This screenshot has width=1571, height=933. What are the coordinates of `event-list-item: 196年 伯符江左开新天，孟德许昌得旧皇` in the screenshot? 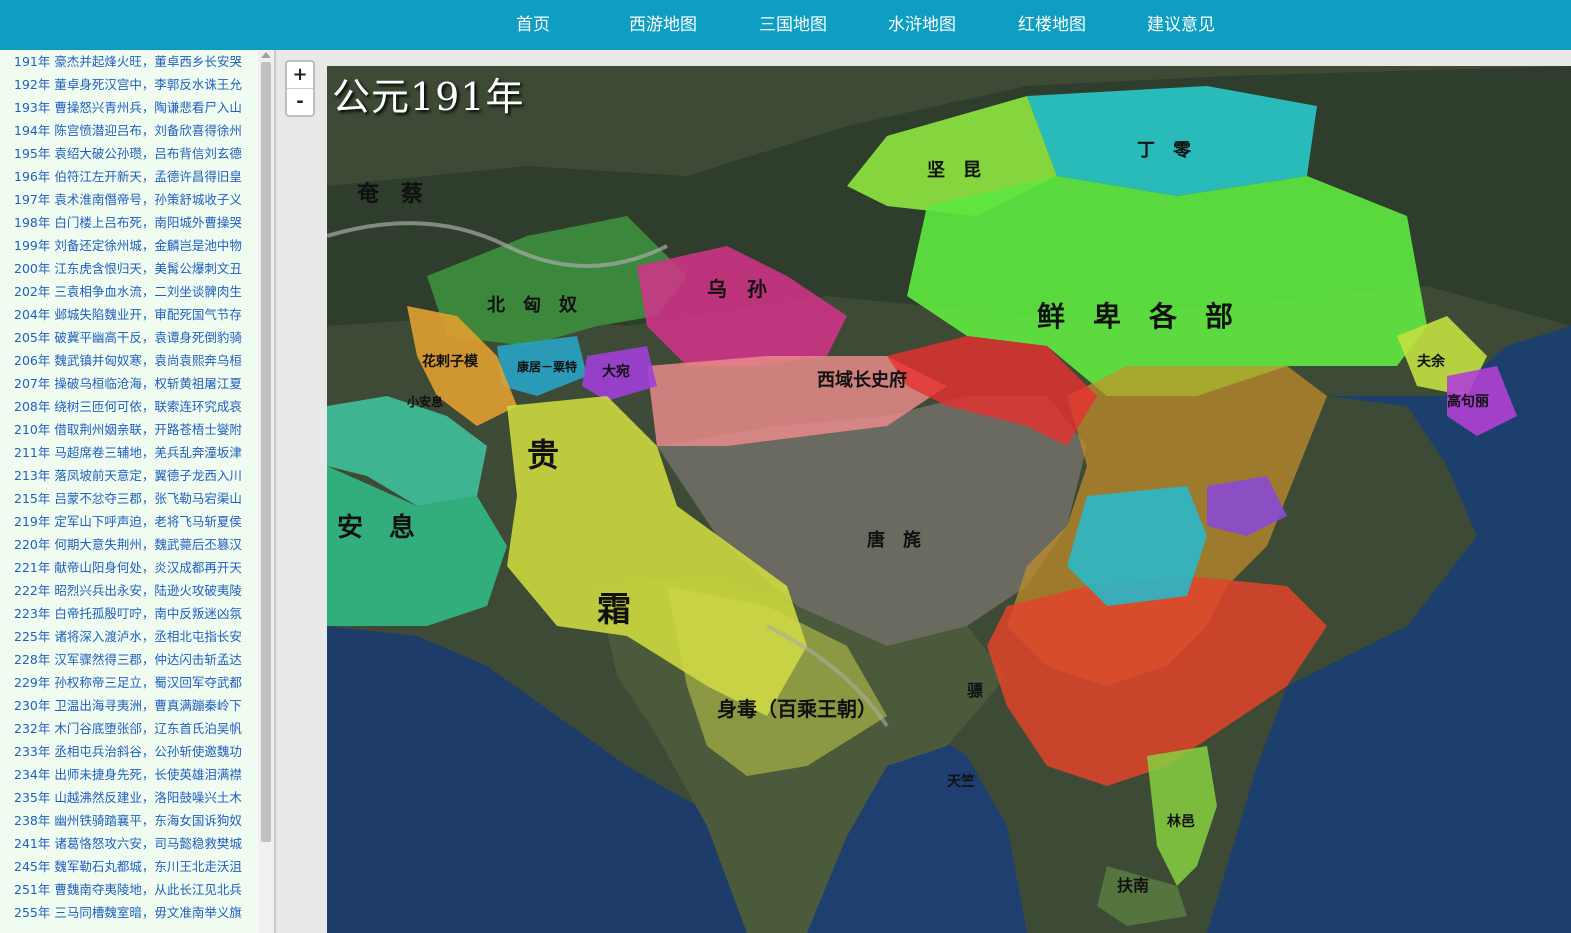 It's located at (129, 176).